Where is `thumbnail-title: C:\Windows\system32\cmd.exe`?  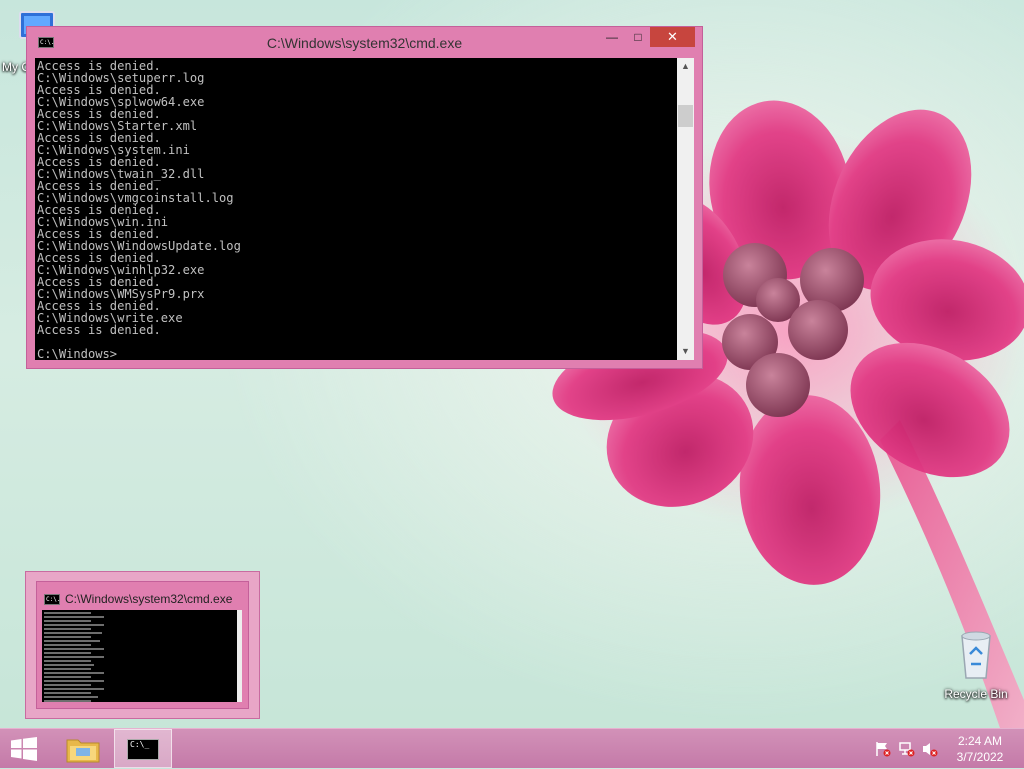 thumbnail-title: C:\Windows\system32\cmd.exe is located at coordinates (149, 599).